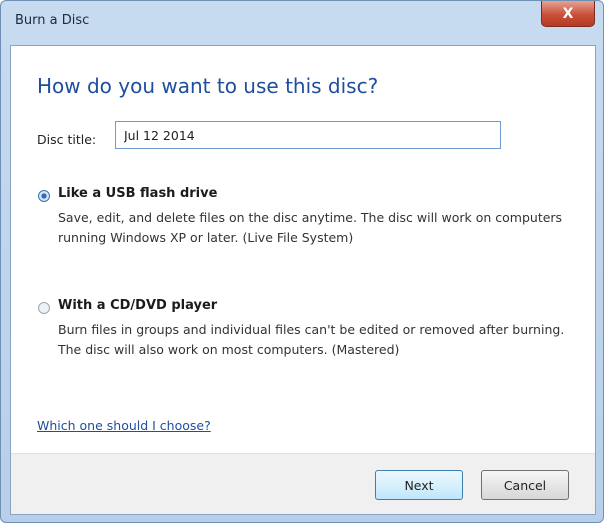 This screenshot has width=604, height=523. I want to click on cd-dvd-player-option-title: With a CD/DVD player, so click(137, 305).